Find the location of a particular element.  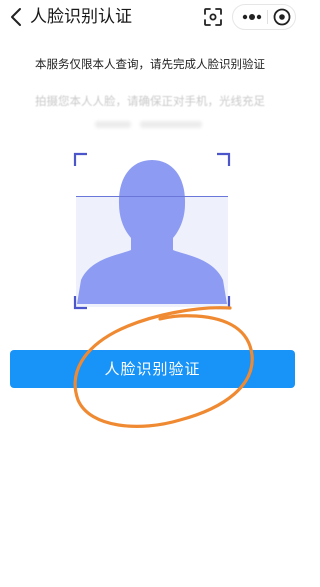

capsule-divider is located at coordinates (267, 17).